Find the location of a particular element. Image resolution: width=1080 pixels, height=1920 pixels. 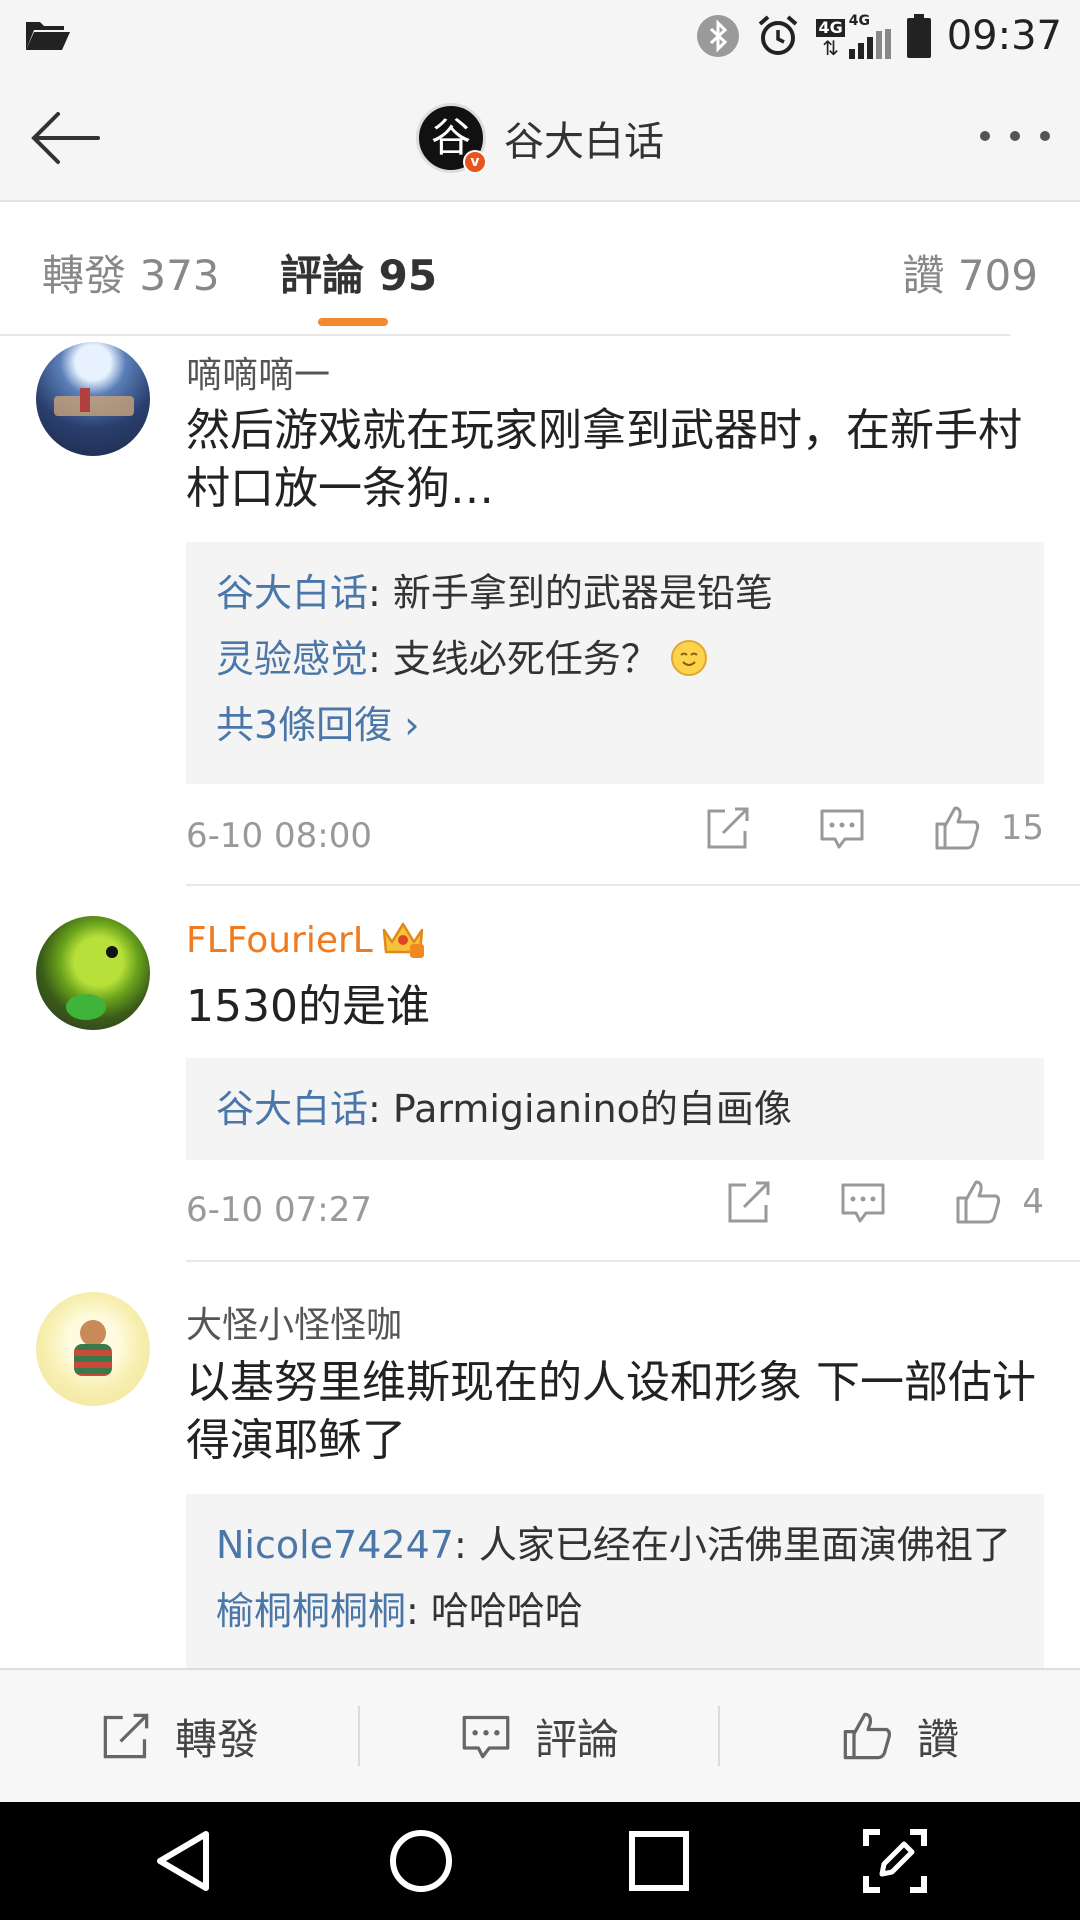

reply-text: 新手拿到的武器是铅笔 is located at coordinates (582, 593).